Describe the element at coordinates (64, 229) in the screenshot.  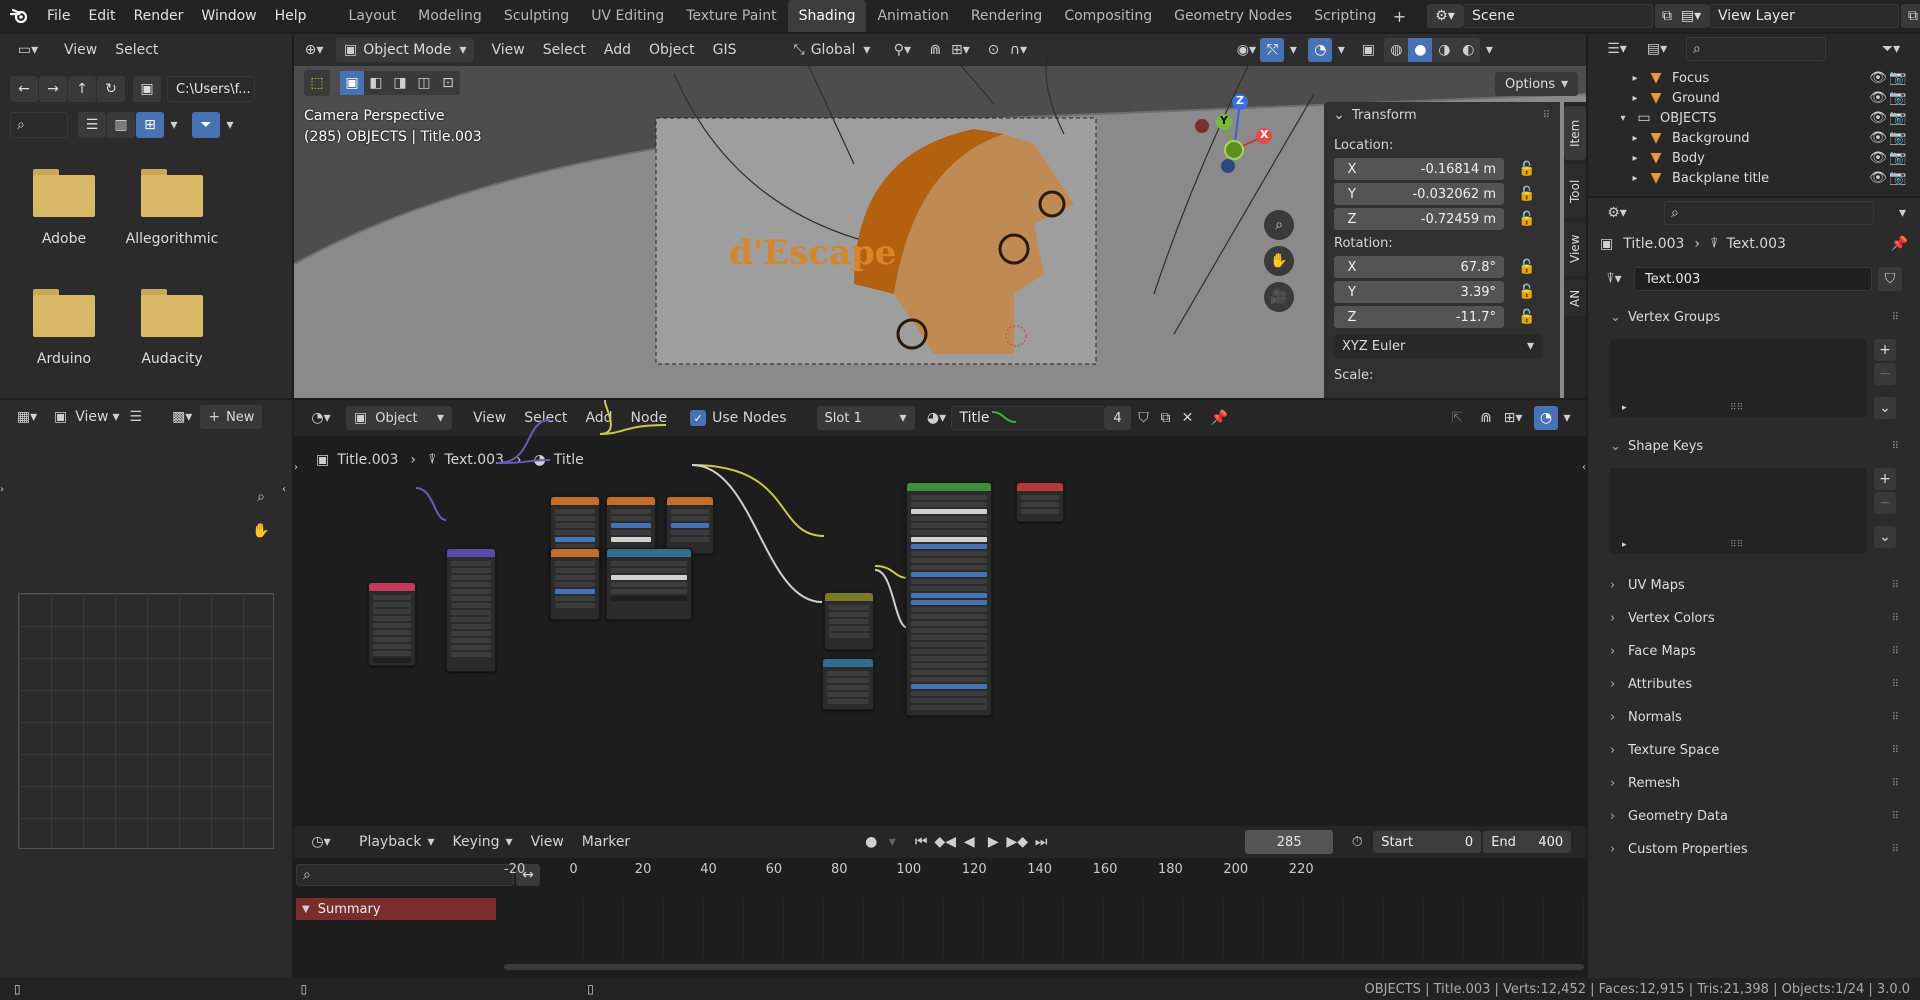
I see `folder-item: Adobe` at that location.